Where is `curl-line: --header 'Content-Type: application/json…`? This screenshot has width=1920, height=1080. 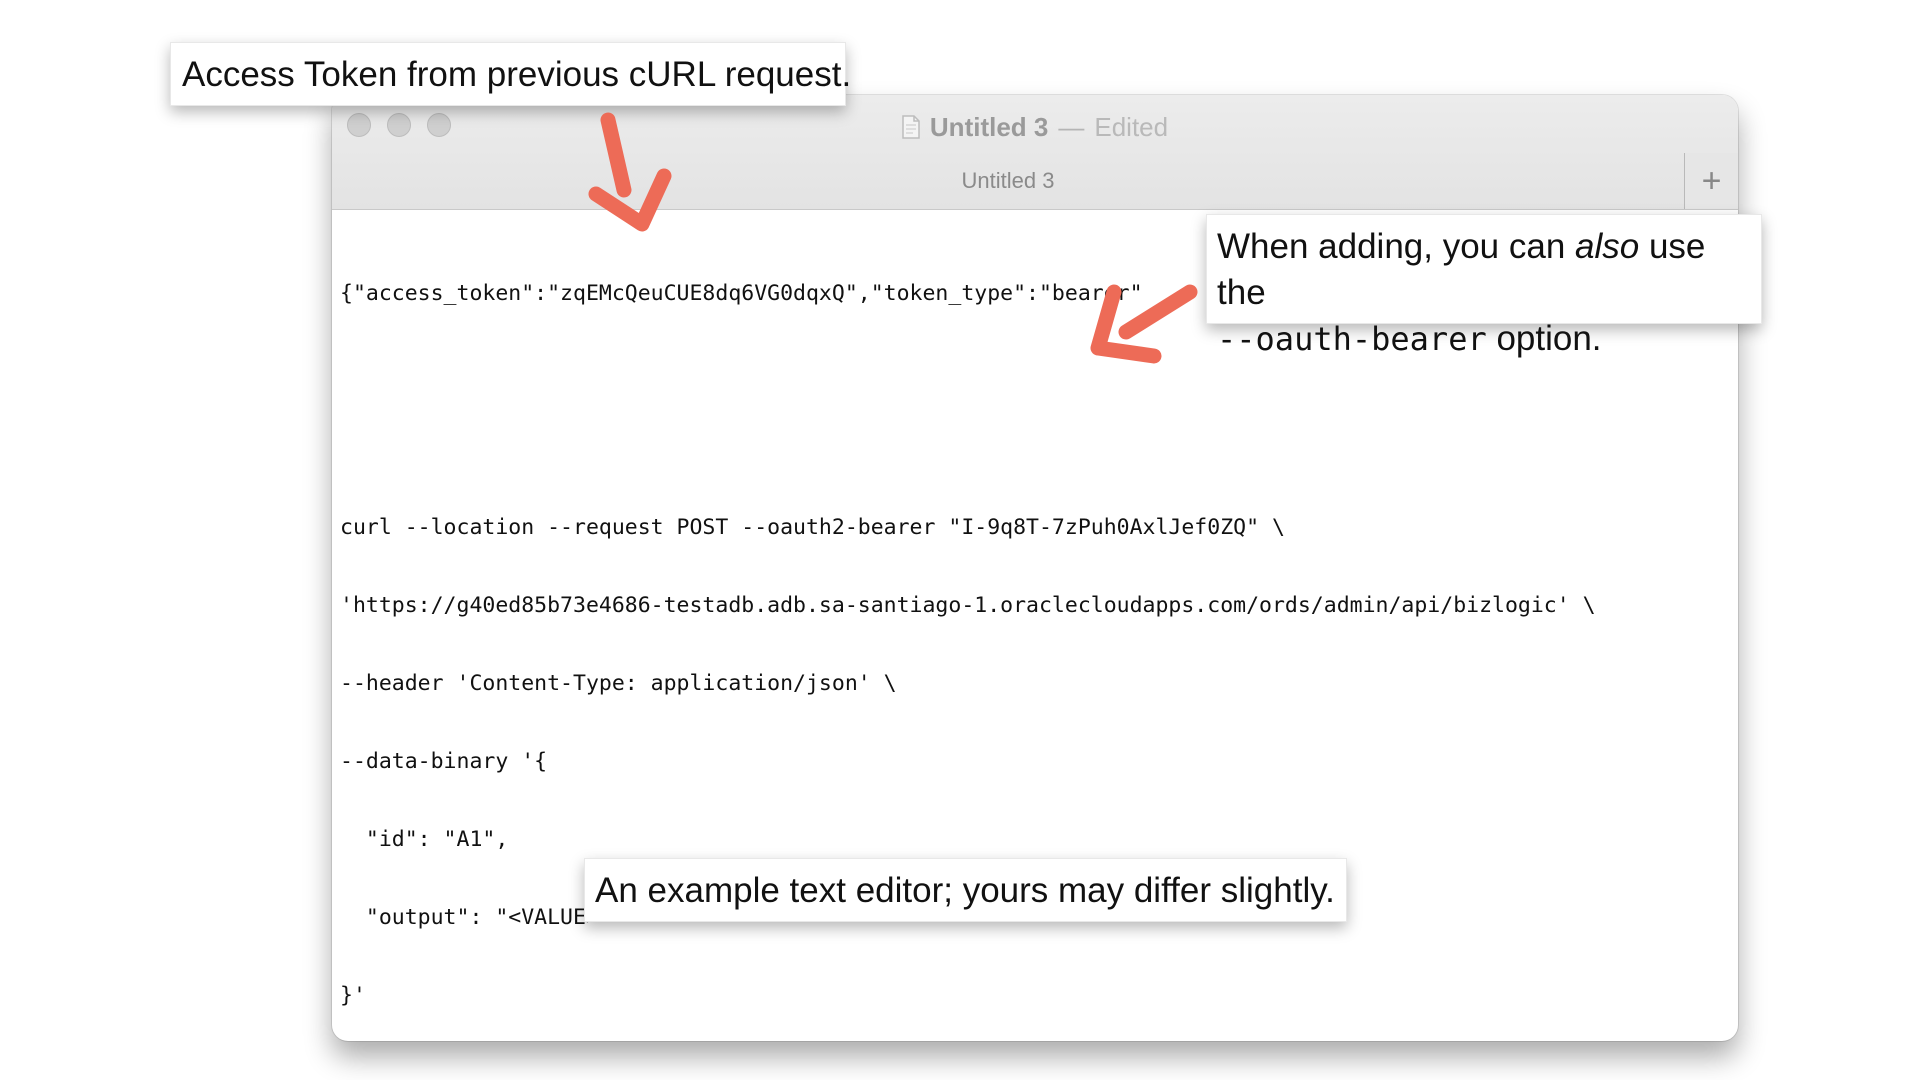 curl-line: --header 'Content-Type: application/json… is located at coordinates (618, 683).